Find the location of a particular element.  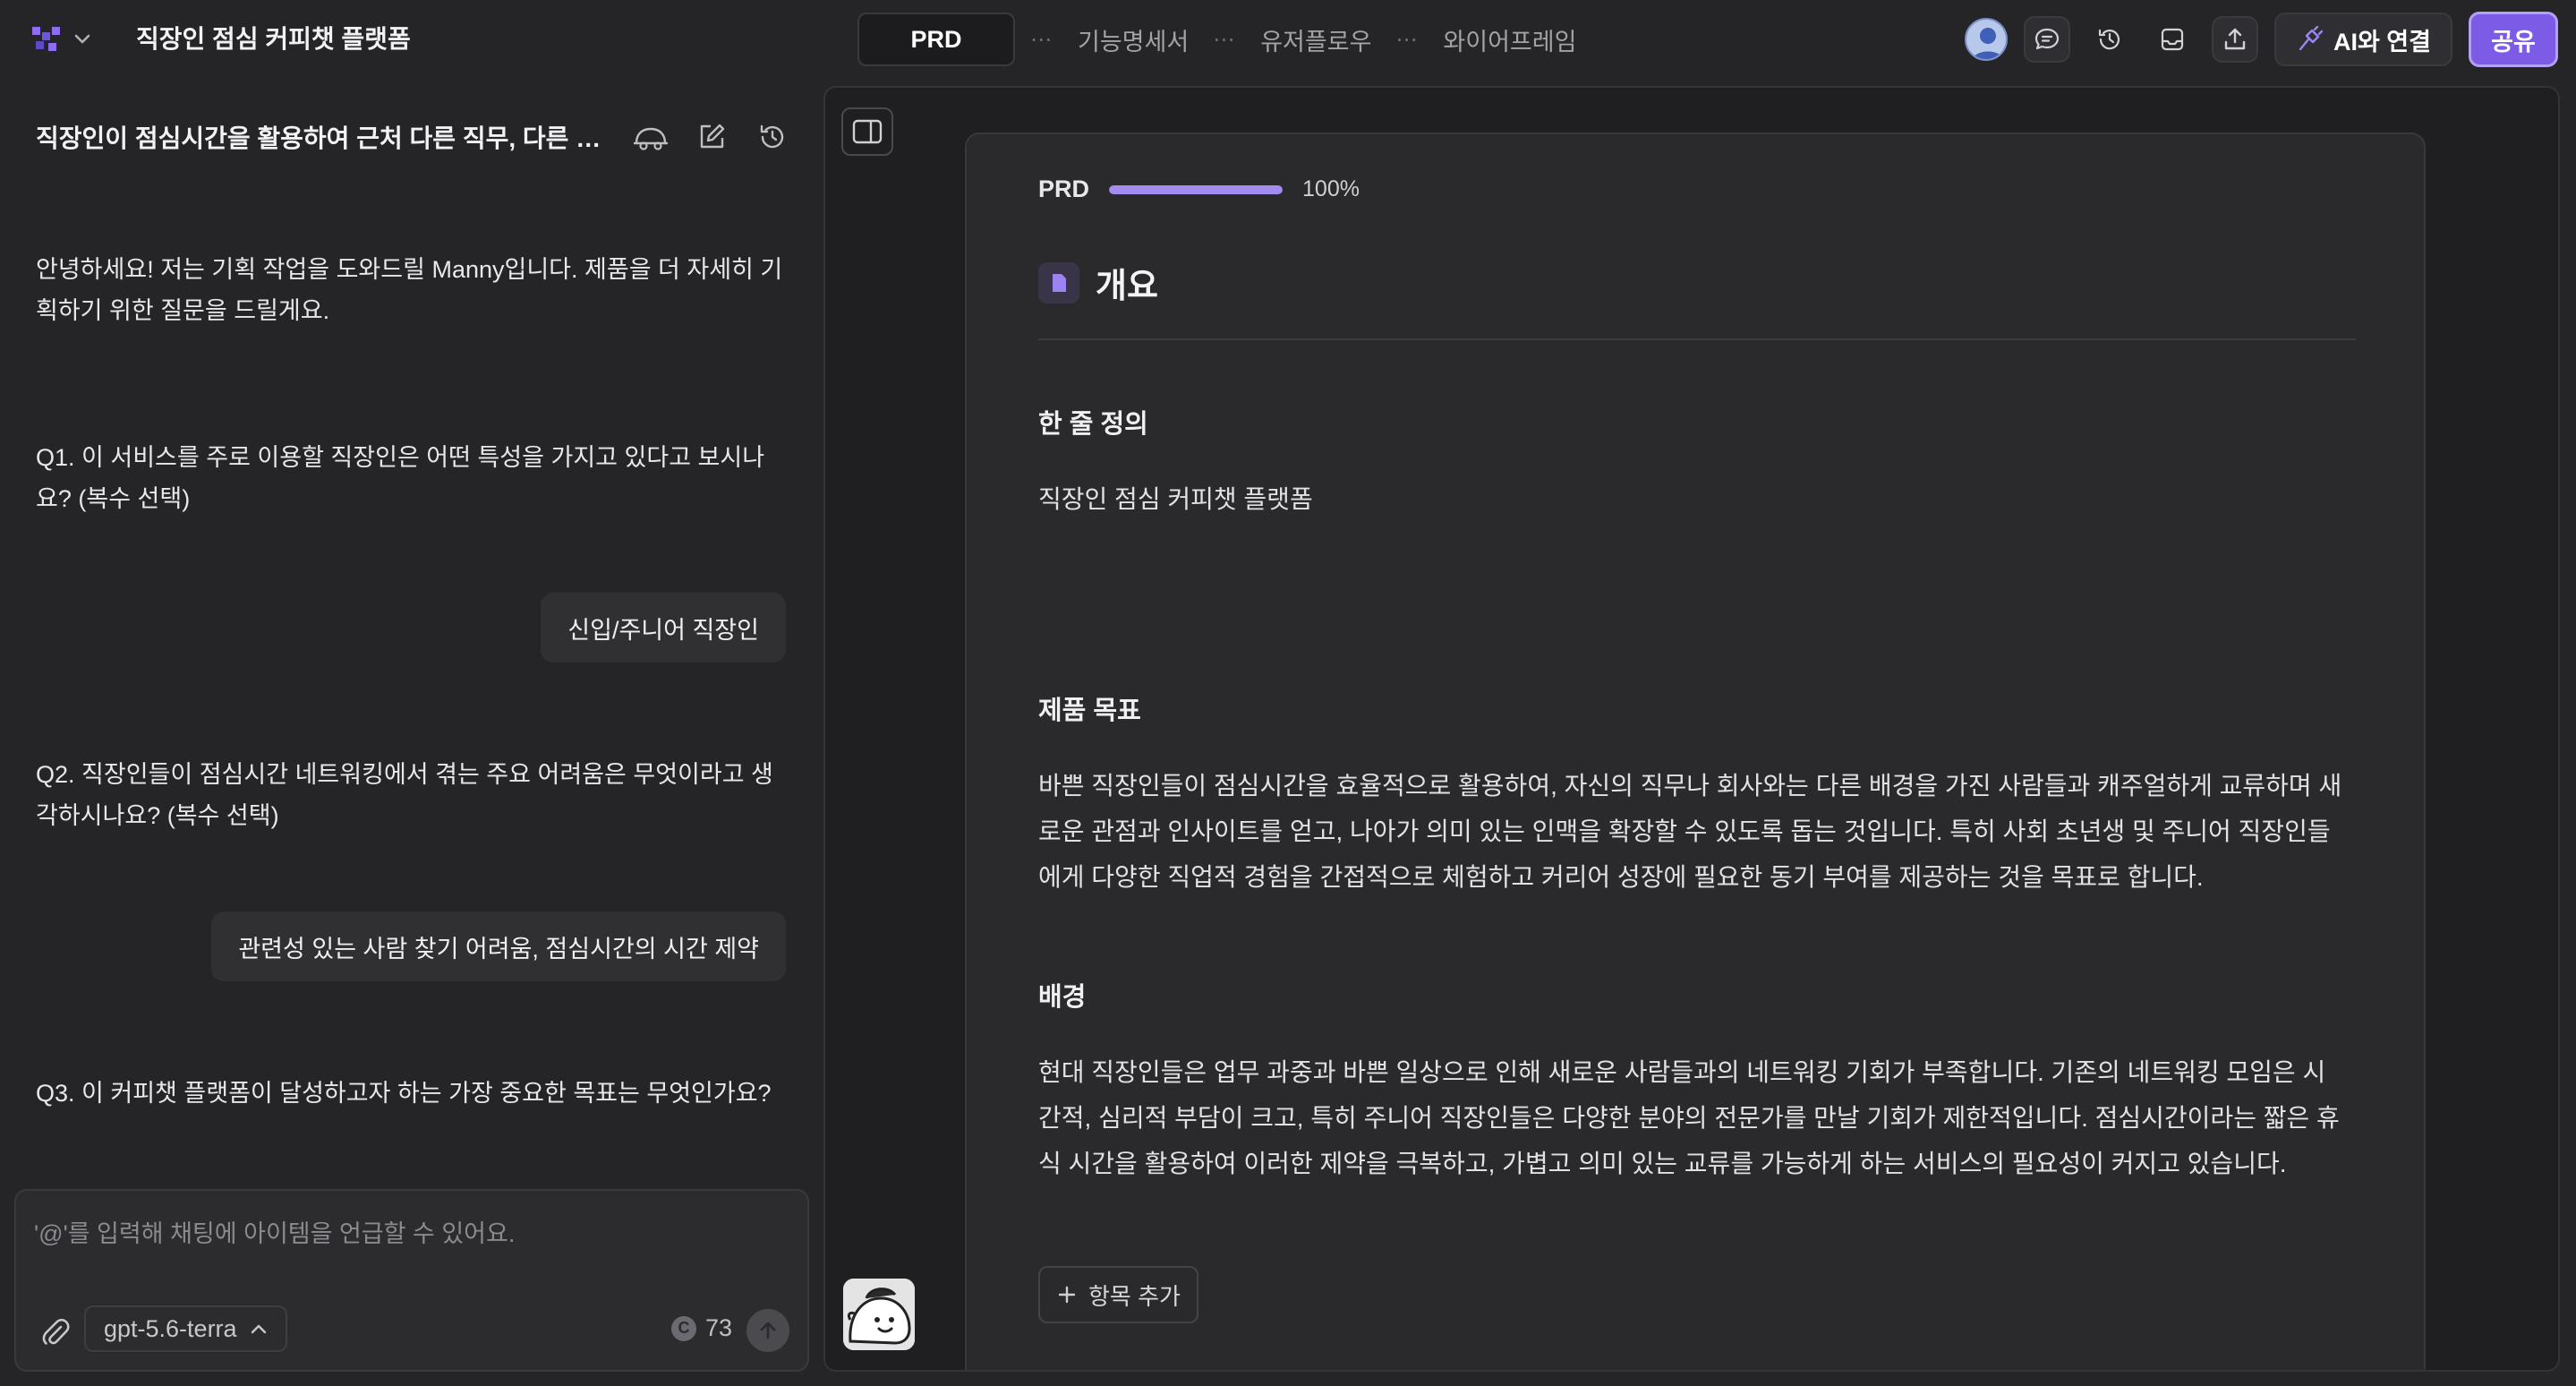

project-title: 직장인 점심 커피챗 플랫폼 is located at coordinates (273, 39).